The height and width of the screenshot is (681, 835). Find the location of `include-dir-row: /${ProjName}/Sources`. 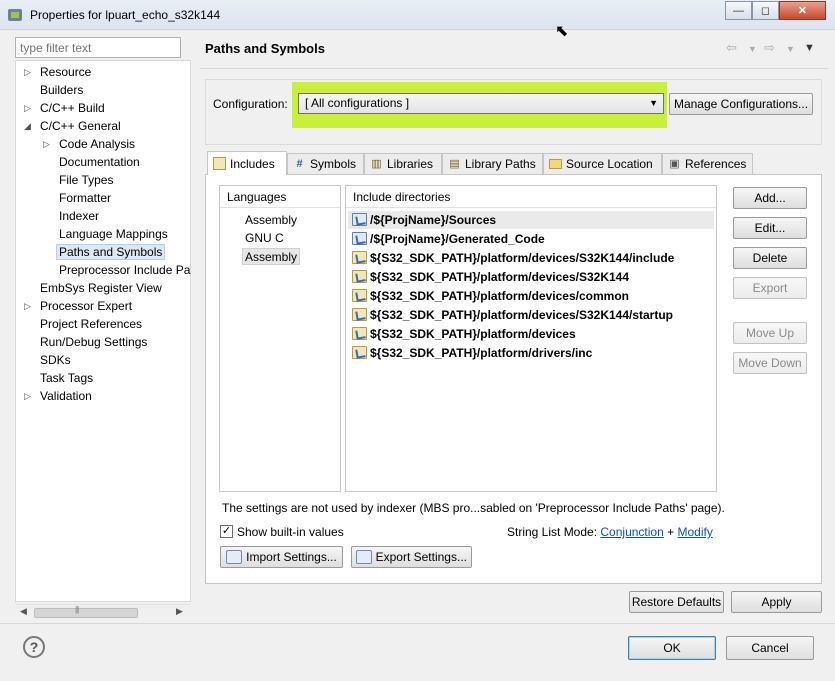

include-dir-row: /${ProjName}/Sources is located at coordinates (531, 220).